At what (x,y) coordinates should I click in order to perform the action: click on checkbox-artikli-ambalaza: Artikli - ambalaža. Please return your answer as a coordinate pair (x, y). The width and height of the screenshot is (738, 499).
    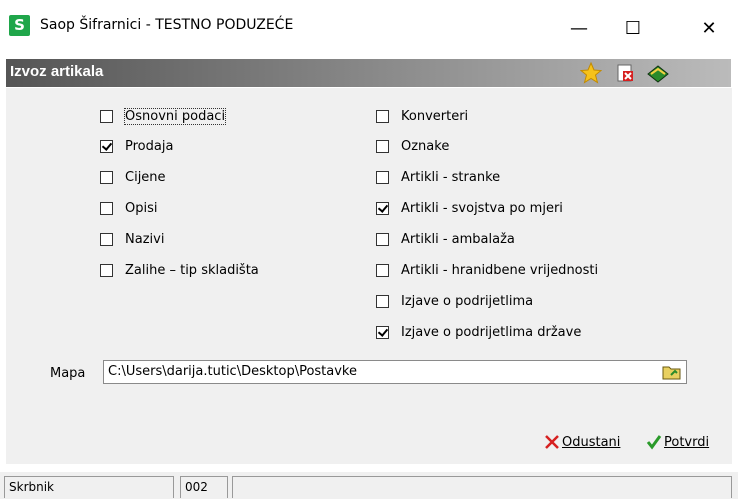
    Looking at the image, I should click on (445, 239).